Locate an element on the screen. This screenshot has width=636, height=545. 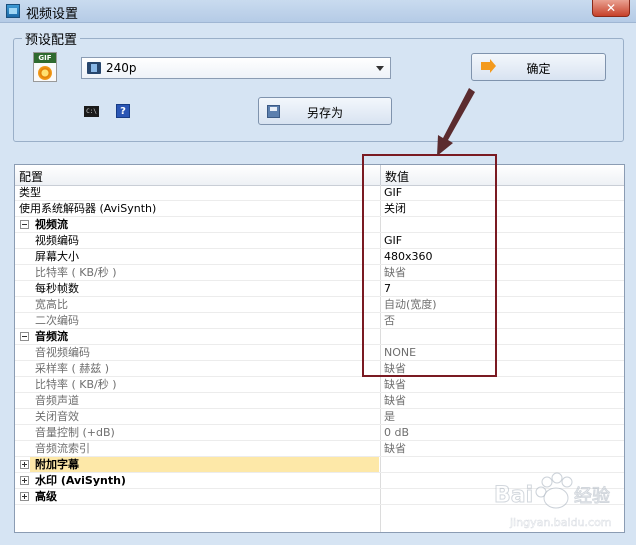
property-row: 宽高比 自动(宽度) is located at coordinates (319, 305).